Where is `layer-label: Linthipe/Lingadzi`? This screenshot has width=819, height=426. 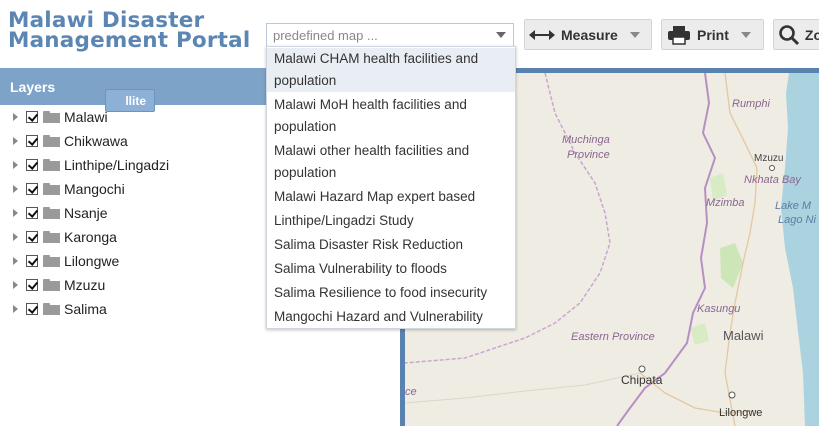 layer-label: Linthipe/Lingadzi is located at coordinates (117, 165).